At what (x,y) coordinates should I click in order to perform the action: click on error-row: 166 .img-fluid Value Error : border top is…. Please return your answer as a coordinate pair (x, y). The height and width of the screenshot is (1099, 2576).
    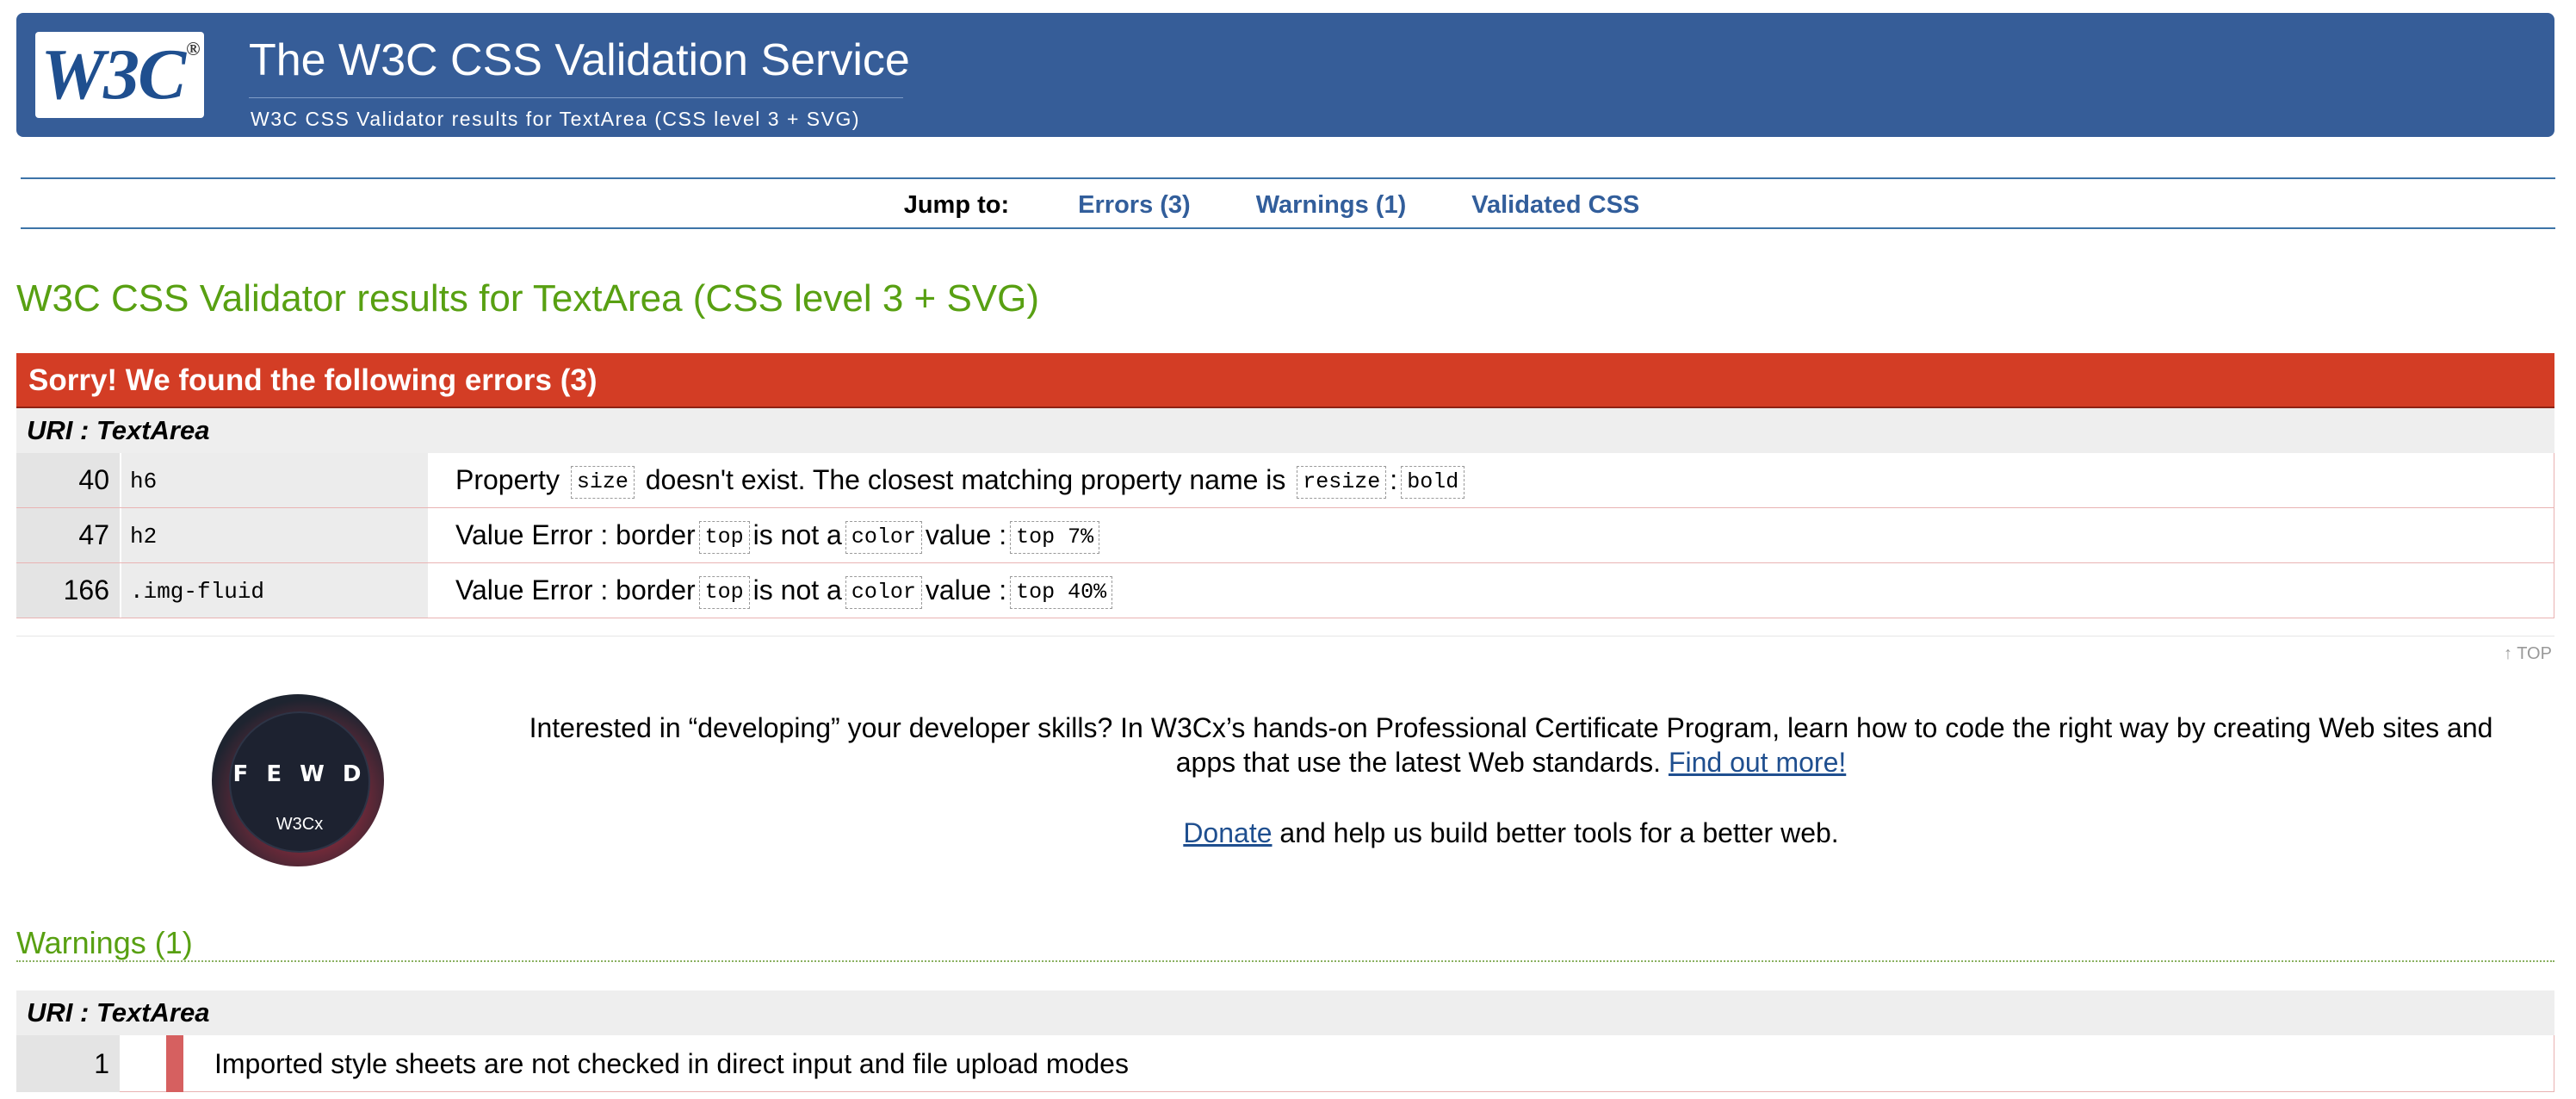
    Looking at the image, I should click on (1285, 590).